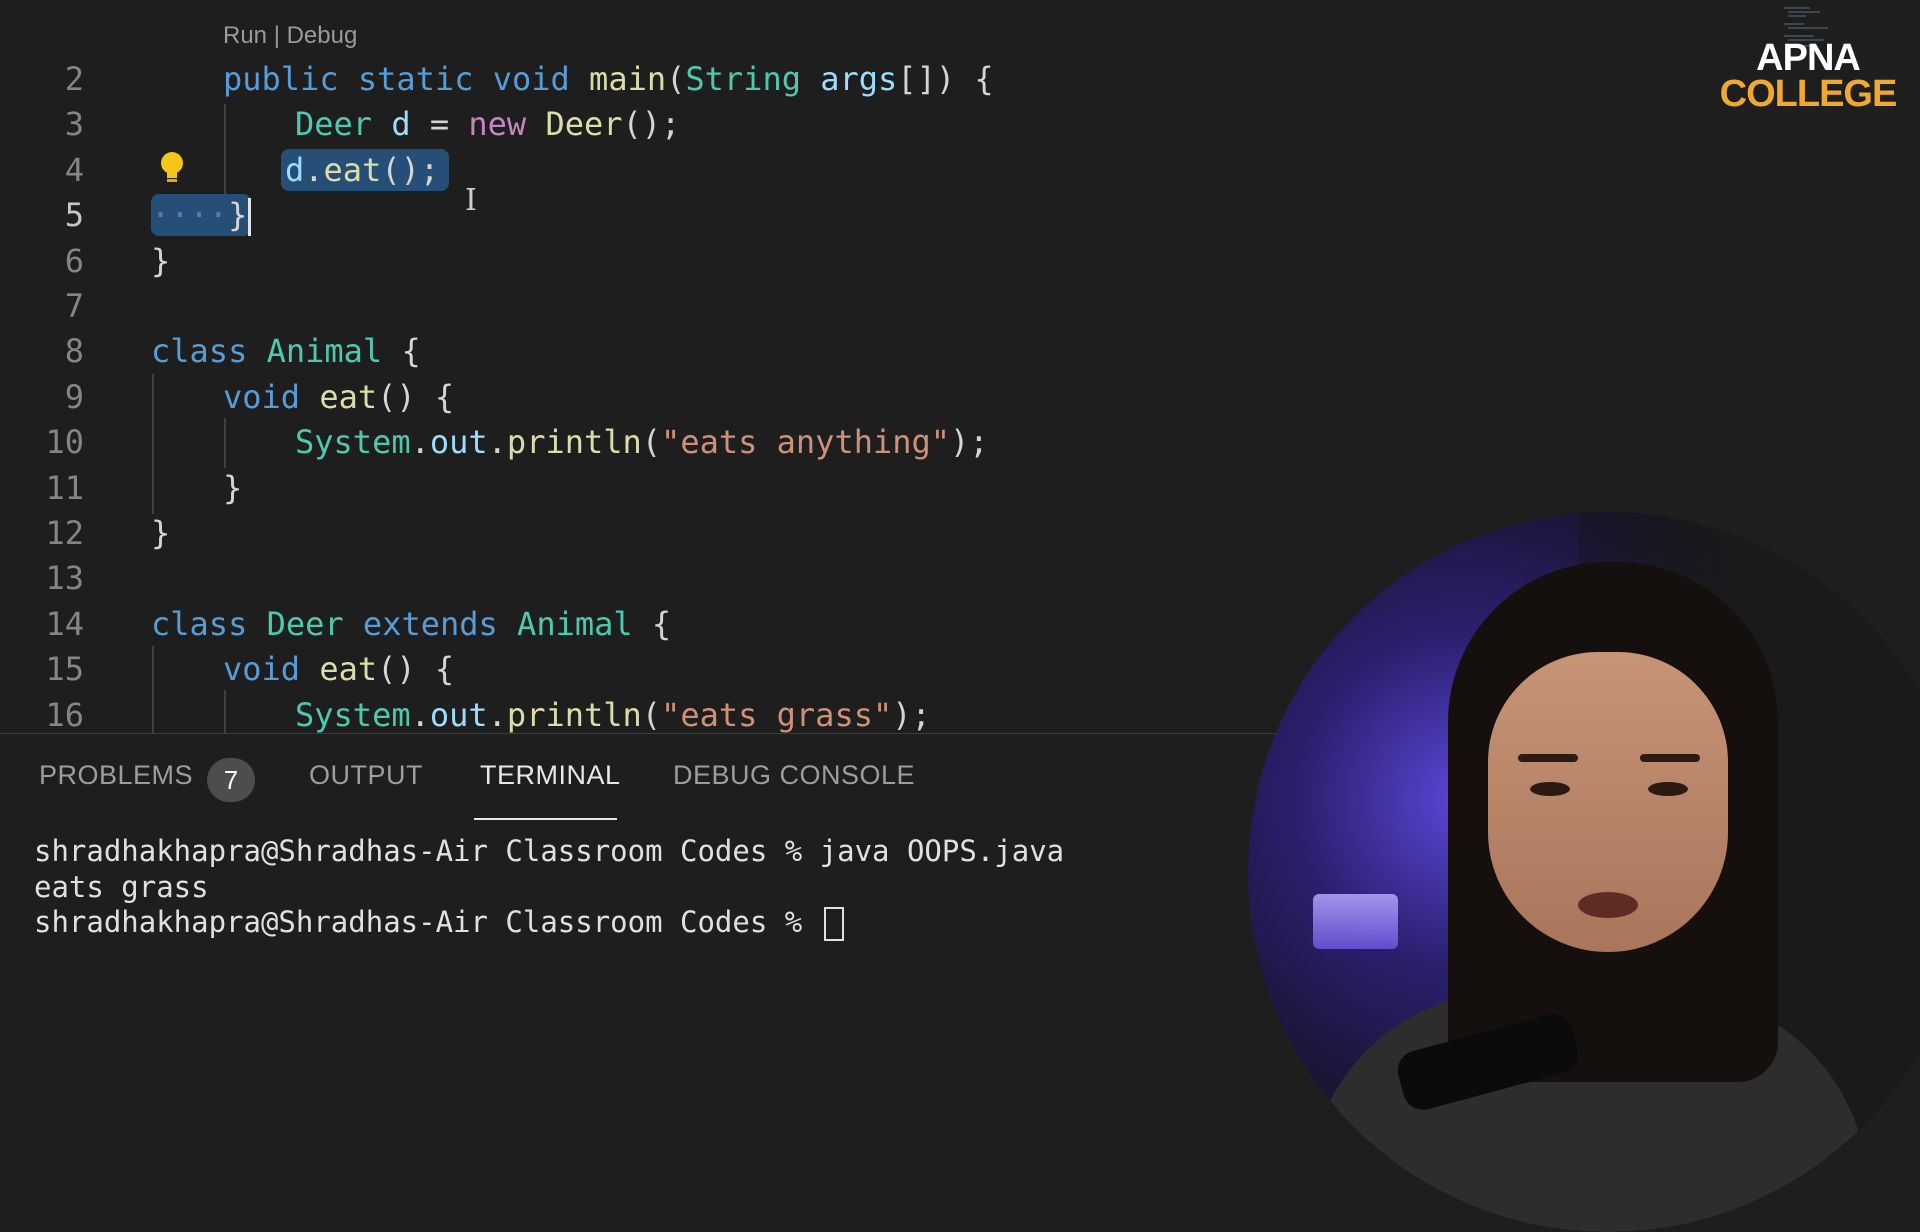 This screenshot has width=1920, height=1232. I want to click on code-line: 4 d.eat();, so click(650, 170).